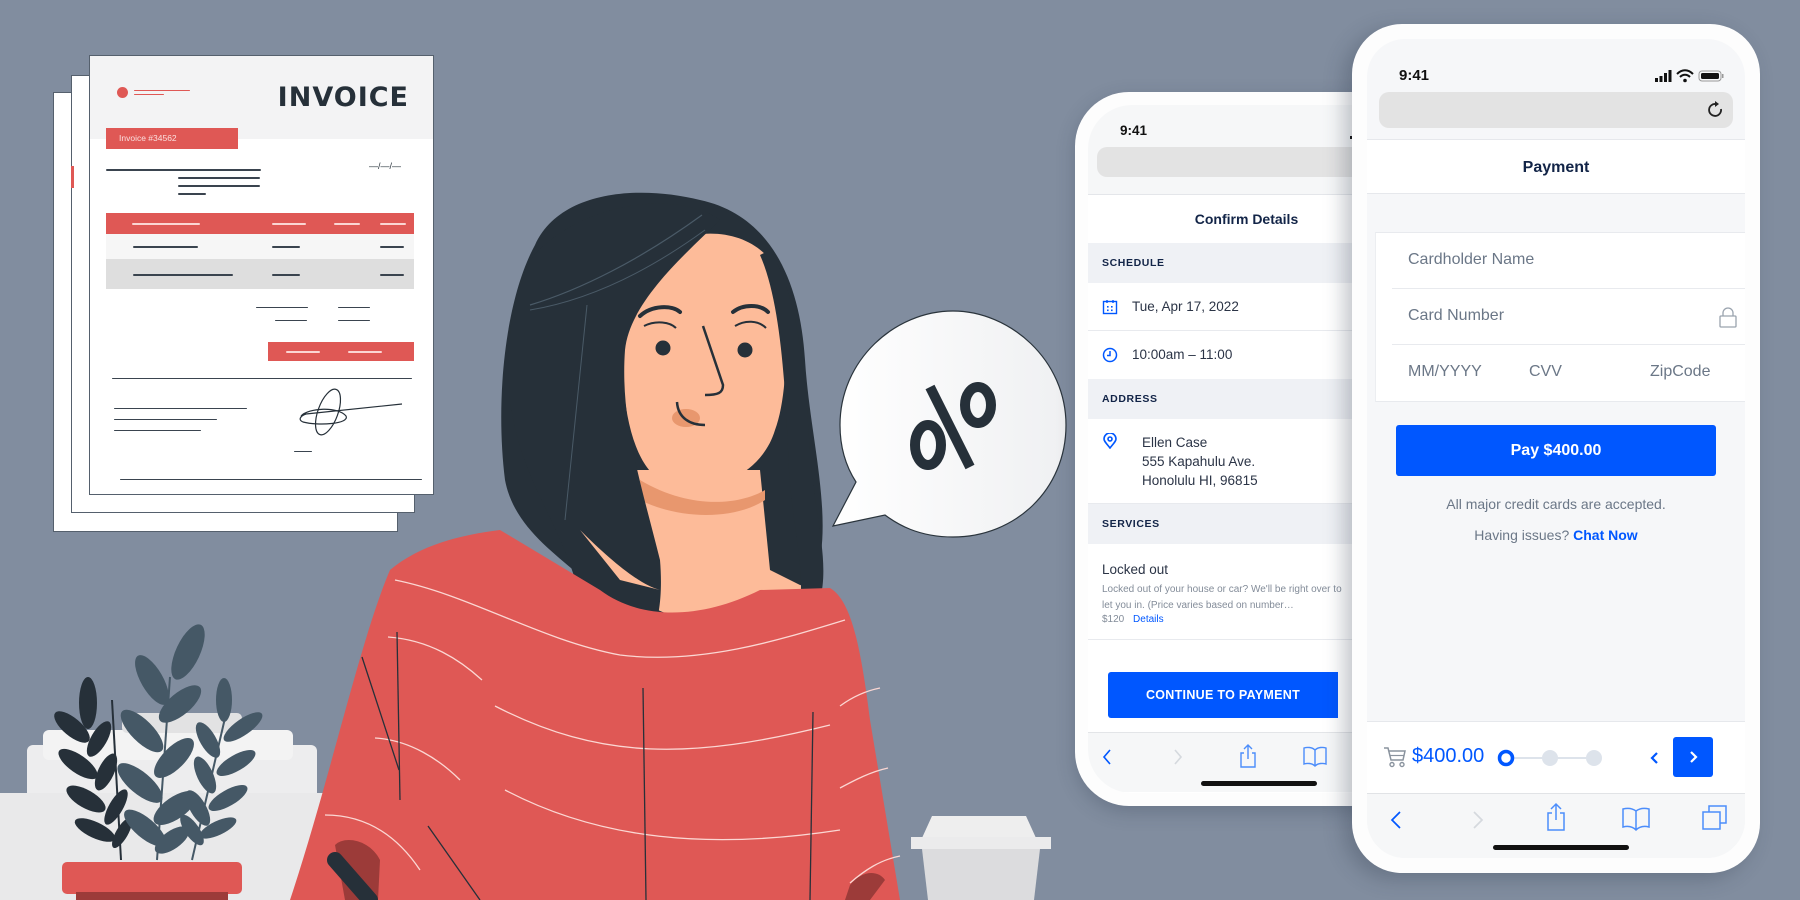 This screenshot has width=1800, height=900. I want to click on clock-icon, so click(1110, 355).